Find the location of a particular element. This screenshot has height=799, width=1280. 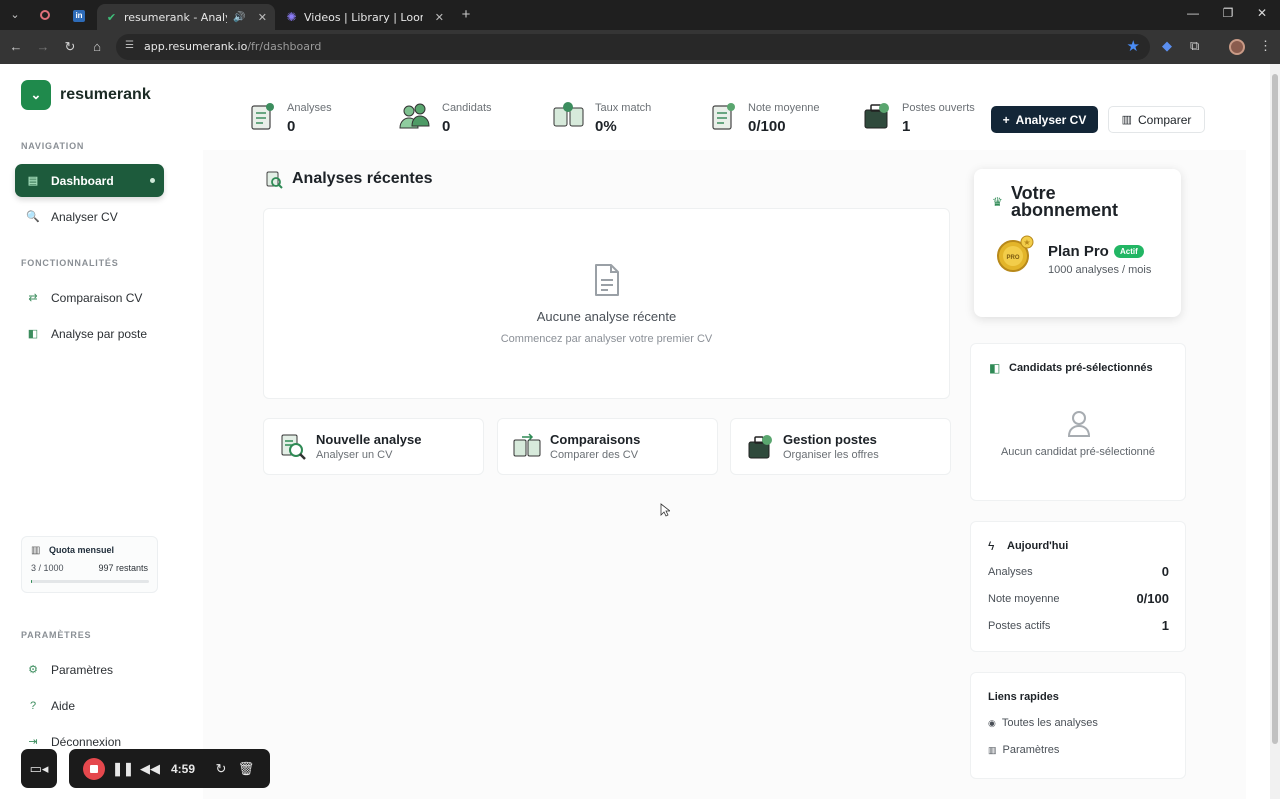

site-info-icon: ☰ is located at coordinates (129, 45).